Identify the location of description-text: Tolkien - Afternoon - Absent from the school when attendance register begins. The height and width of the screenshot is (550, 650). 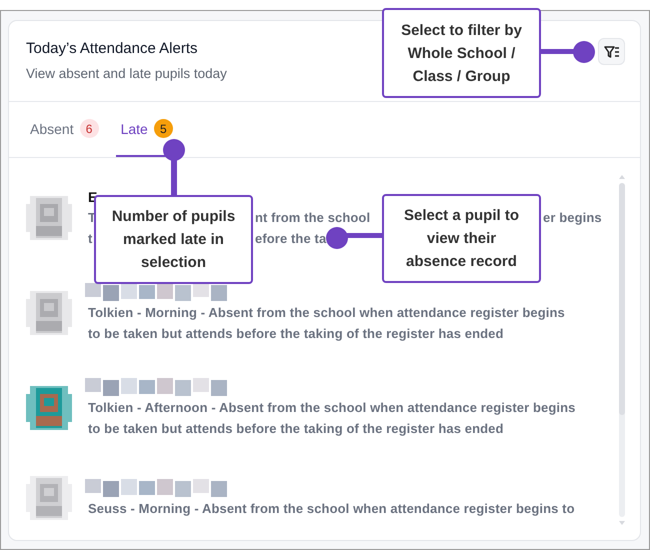
(332, 407).